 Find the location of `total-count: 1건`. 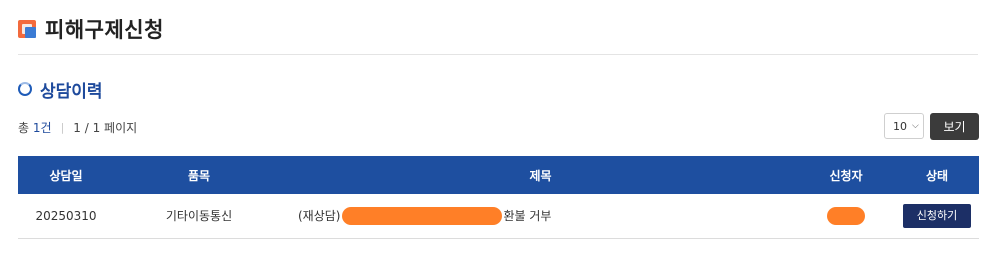

total-count: 1건 is located at coordinates (42, 128).